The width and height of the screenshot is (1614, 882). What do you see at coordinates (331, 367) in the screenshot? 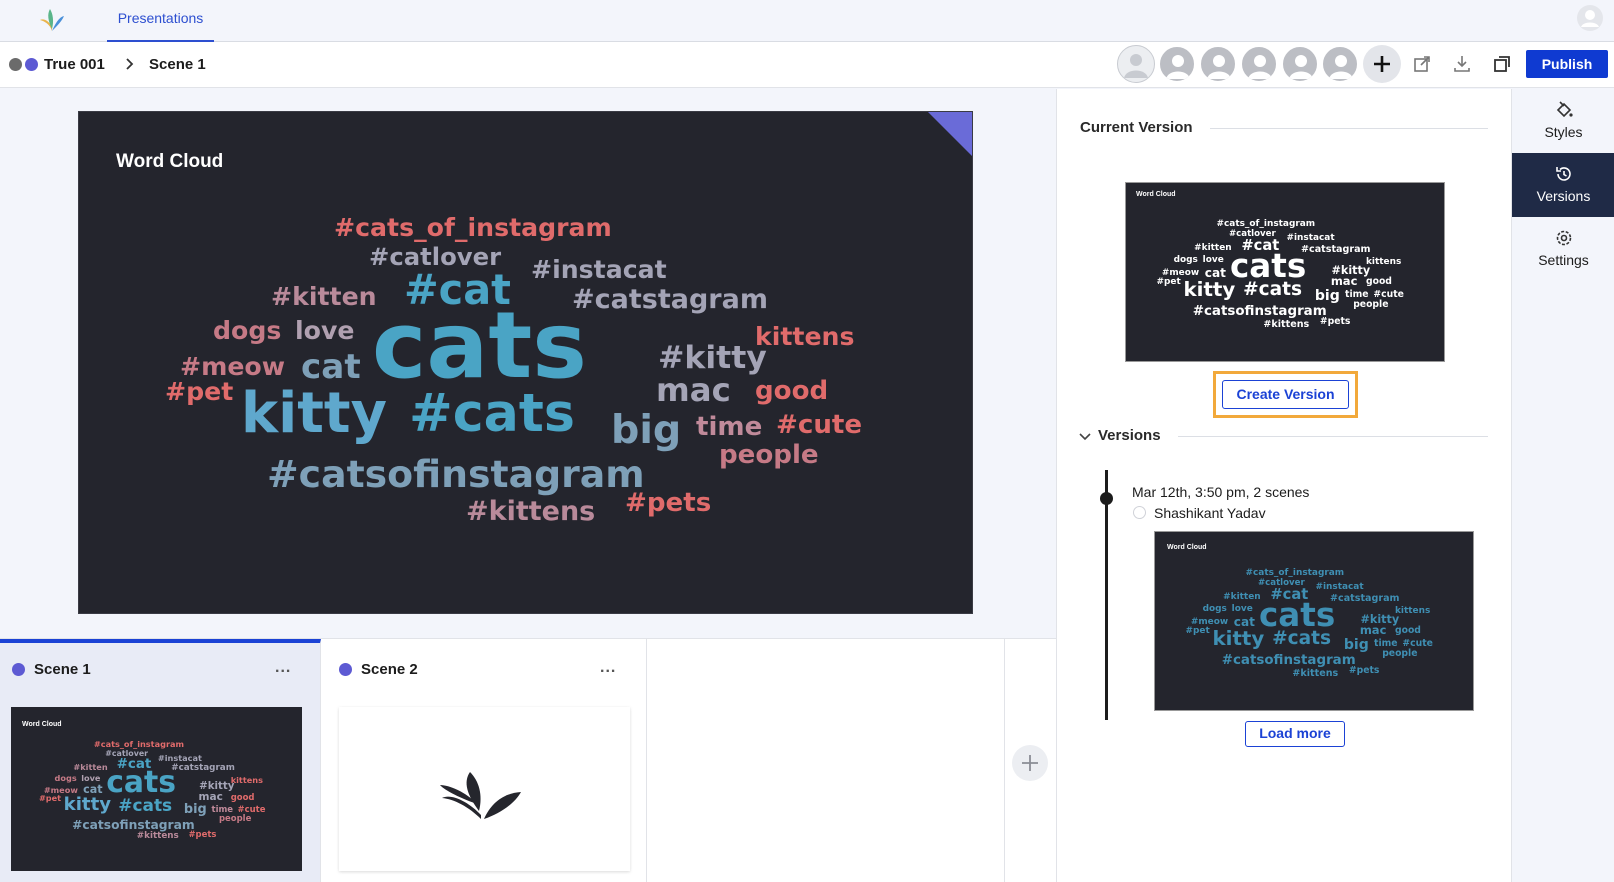
I see `word-cloud-word: cat` at bounding box center [331, 367].